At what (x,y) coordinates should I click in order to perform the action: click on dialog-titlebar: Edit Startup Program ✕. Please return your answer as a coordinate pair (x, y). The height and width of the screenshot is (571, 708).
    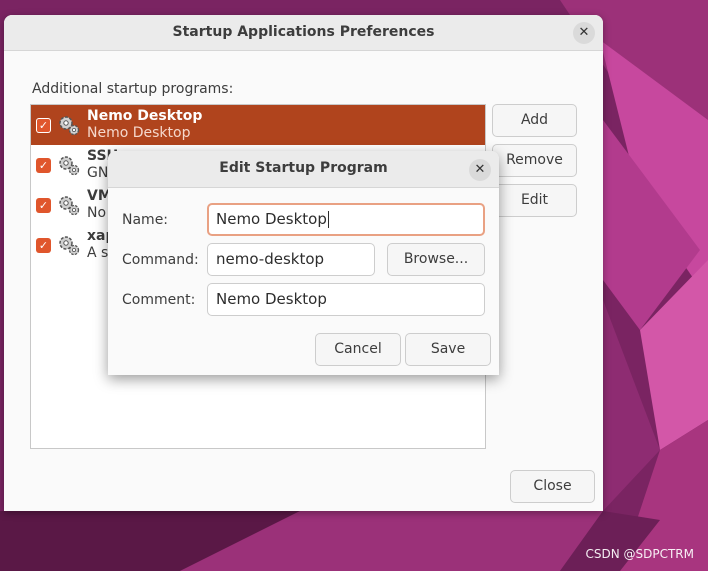
    Looking at the image, I should click on (303, 169).